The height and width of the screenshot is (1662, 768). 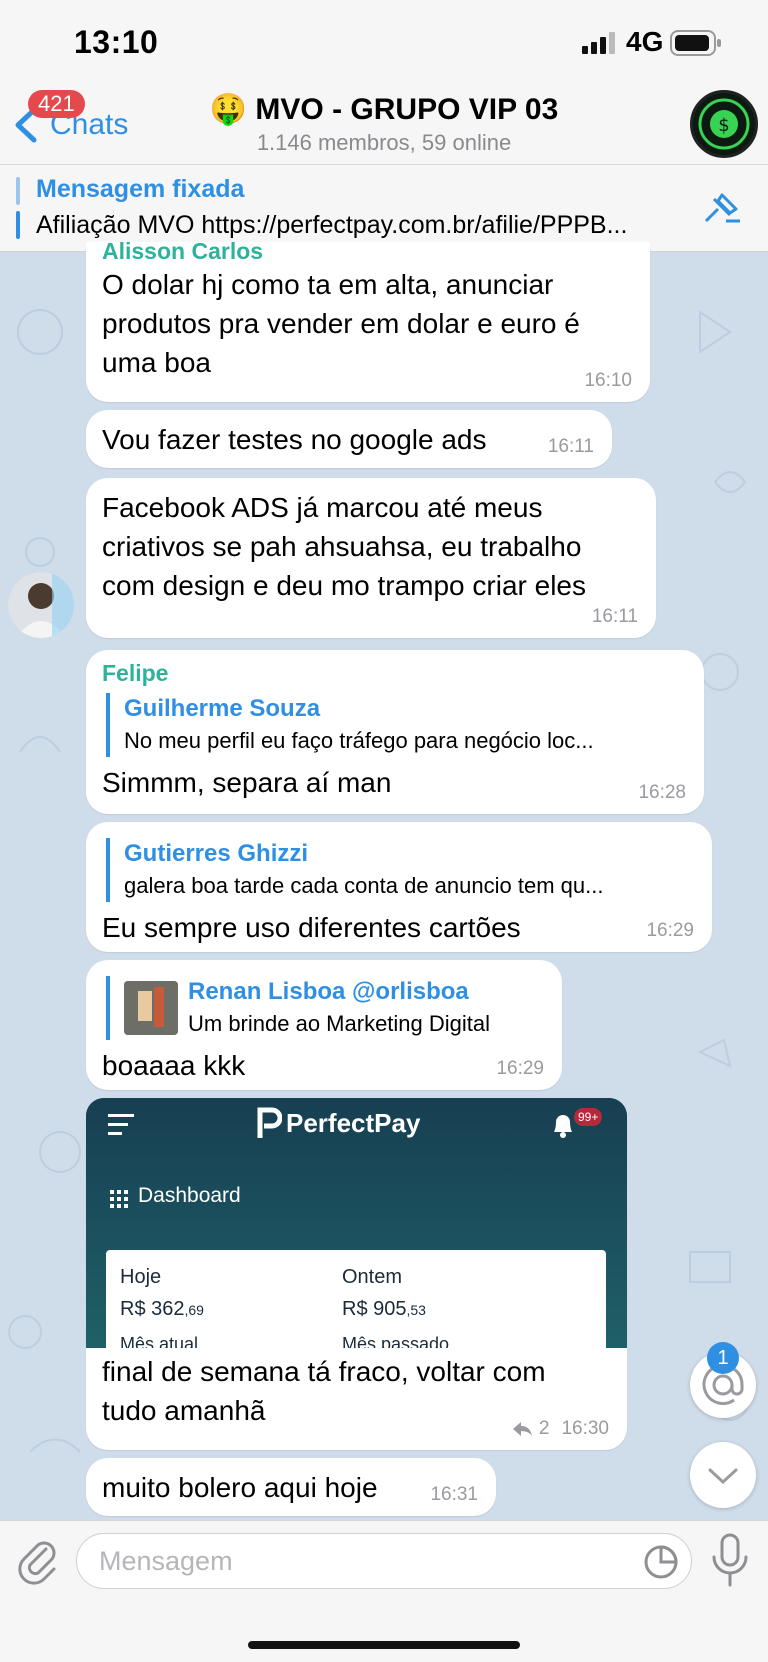 I want to click on microphone-icon, so click(x=730, y=1561).